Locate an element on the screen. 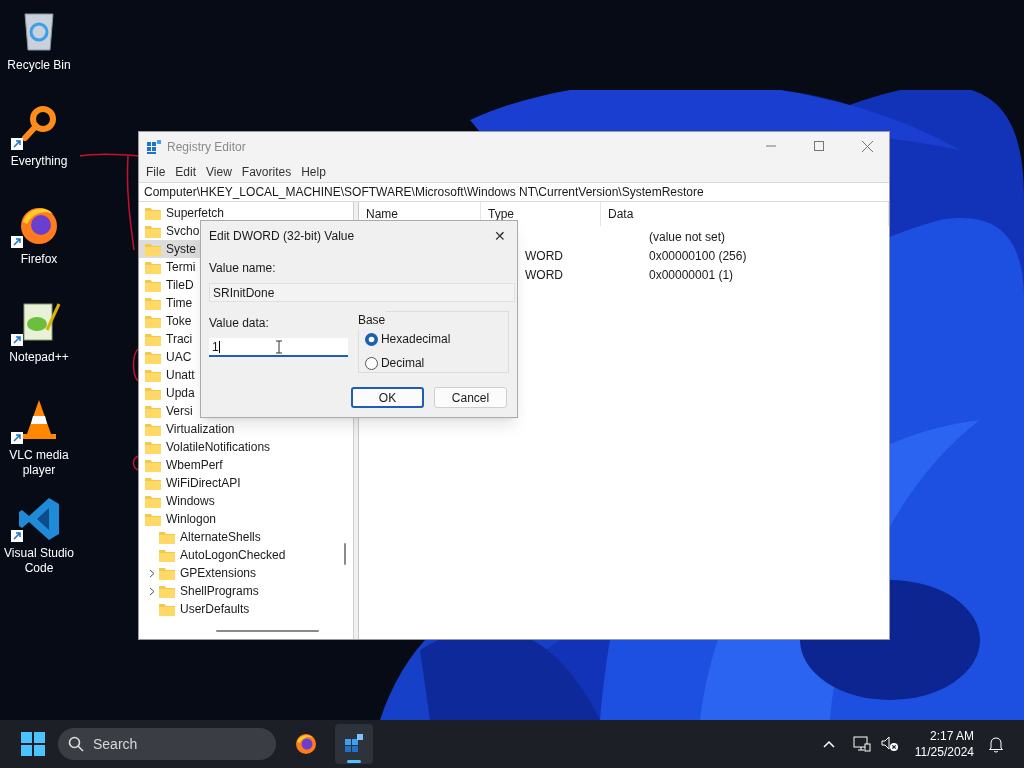 This screenshot has height=768, width=1024. tree-item: Time is located at coordinates (179, 303).